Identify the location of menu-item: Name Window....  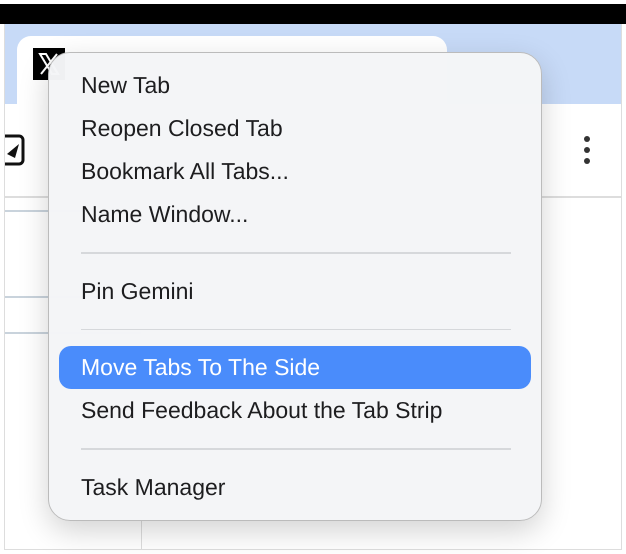
(295, 214).